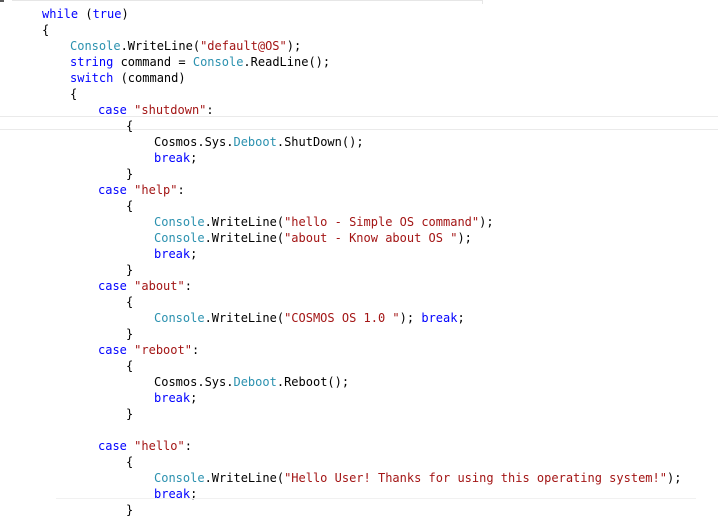 This screenshot has height=530, width=718. What do you see at coordinates (320, 142) in the screenshot?
I see `code-token-plain: .ShutDown();` at bounding box center [320, 142].